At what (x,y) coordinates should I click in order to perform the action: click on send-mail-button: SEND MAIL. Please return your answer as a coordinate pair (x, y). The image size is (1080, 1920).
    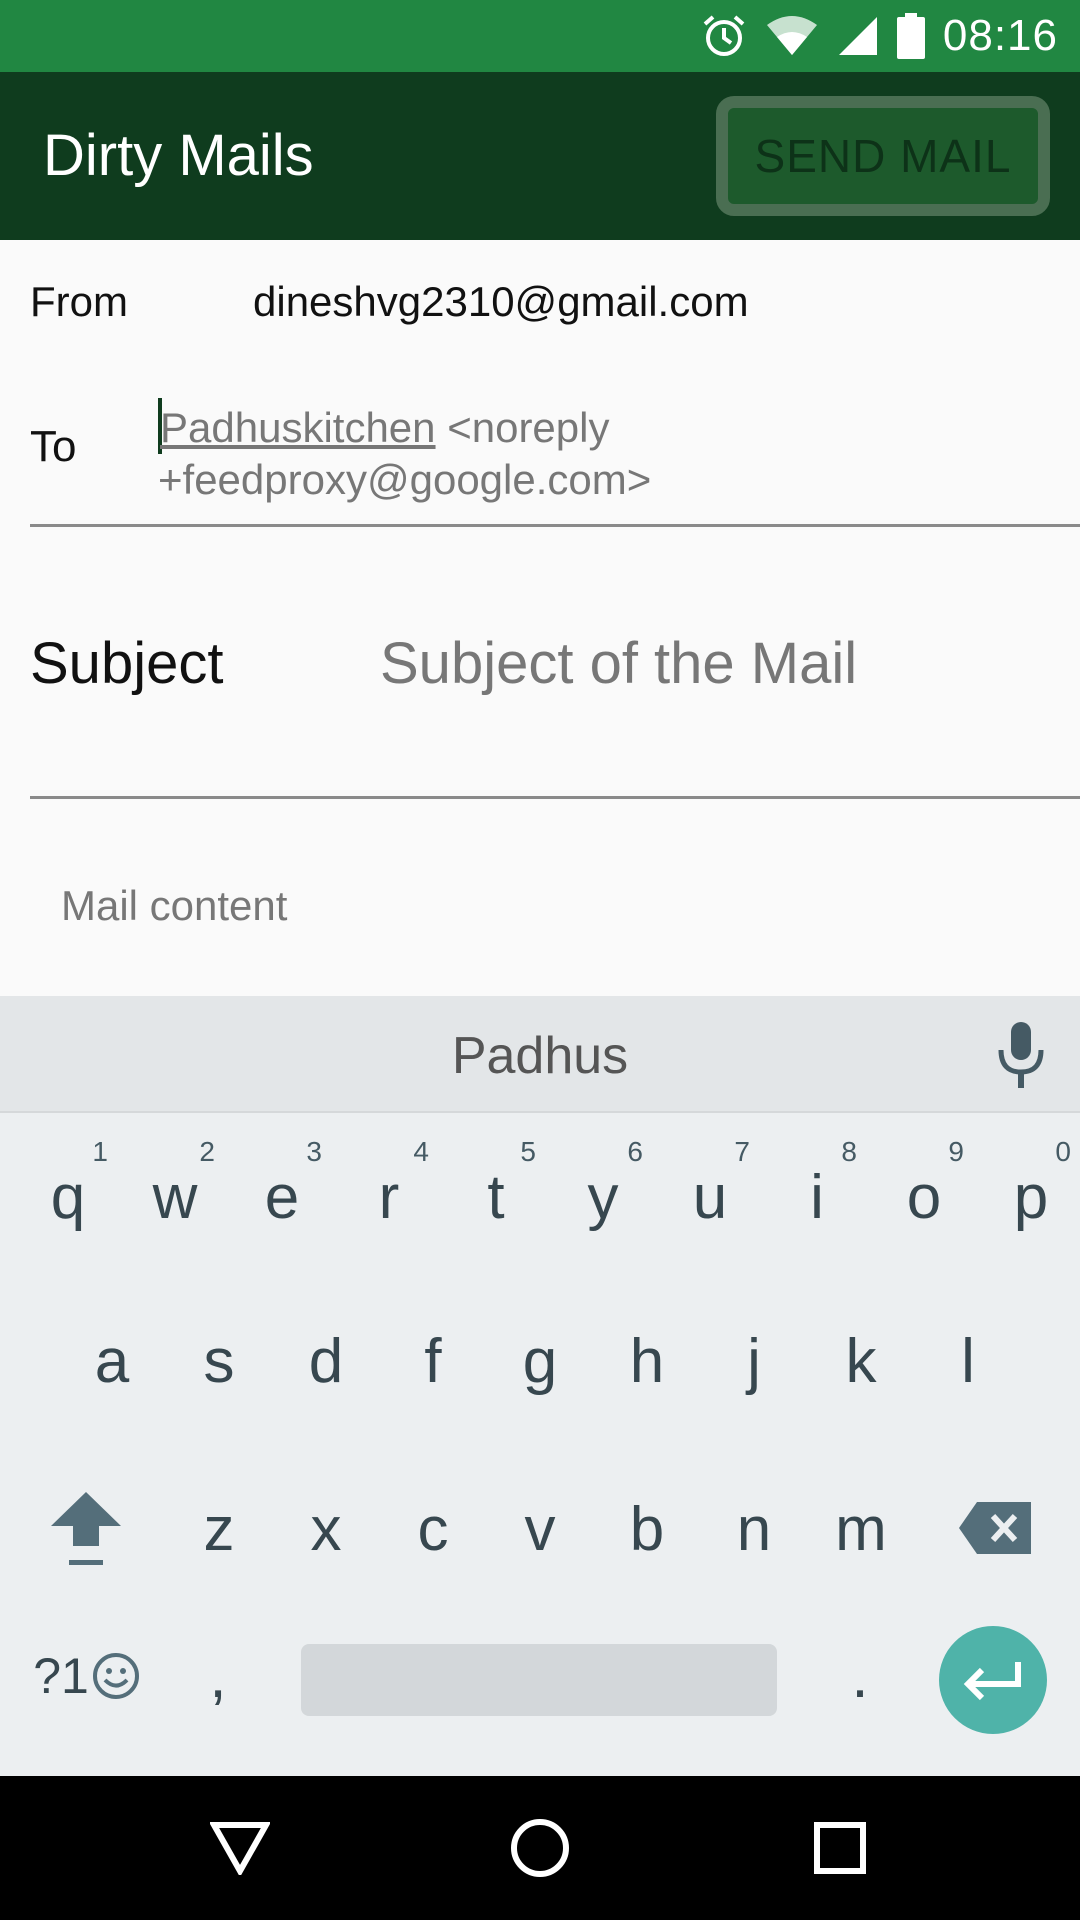
    Looking at the image, I should click on (883, 156).